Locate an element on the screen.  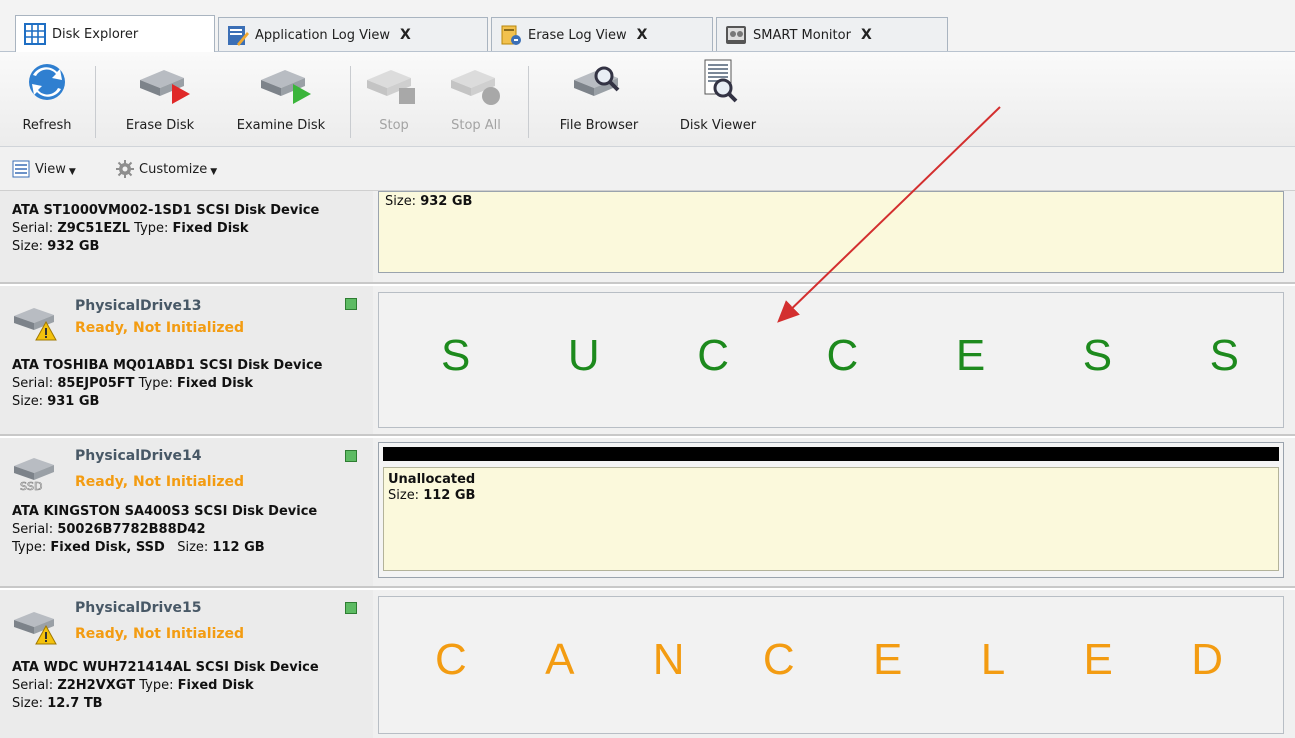
tab-disk-explorer: Disk Explorer is located at coordinates (115, 33).